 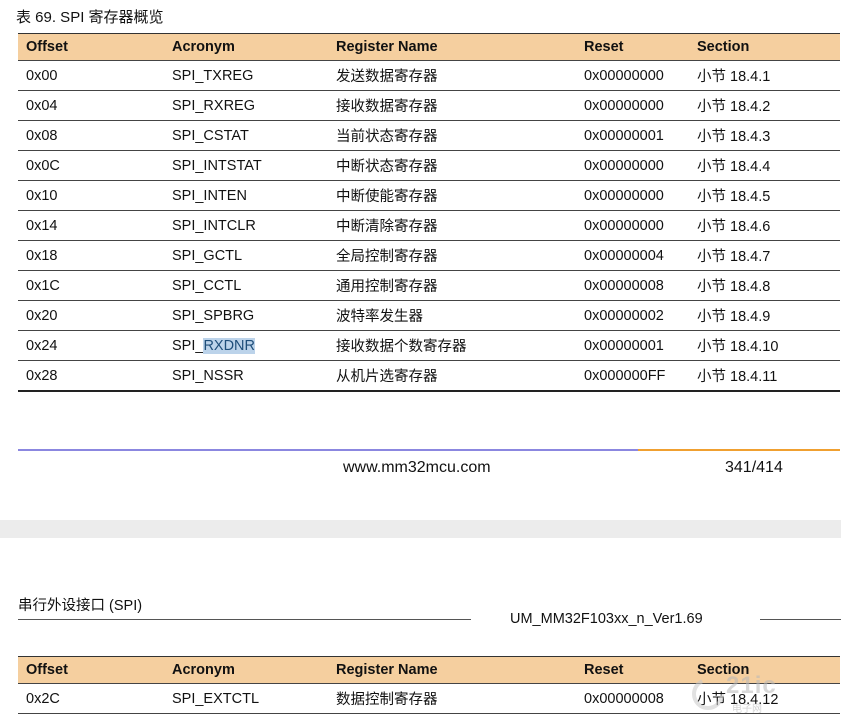 What do you see at coordinates (91, 255) in the screenshot?
I see `cell-offset: 0x18` at bounding box center [91, 255].